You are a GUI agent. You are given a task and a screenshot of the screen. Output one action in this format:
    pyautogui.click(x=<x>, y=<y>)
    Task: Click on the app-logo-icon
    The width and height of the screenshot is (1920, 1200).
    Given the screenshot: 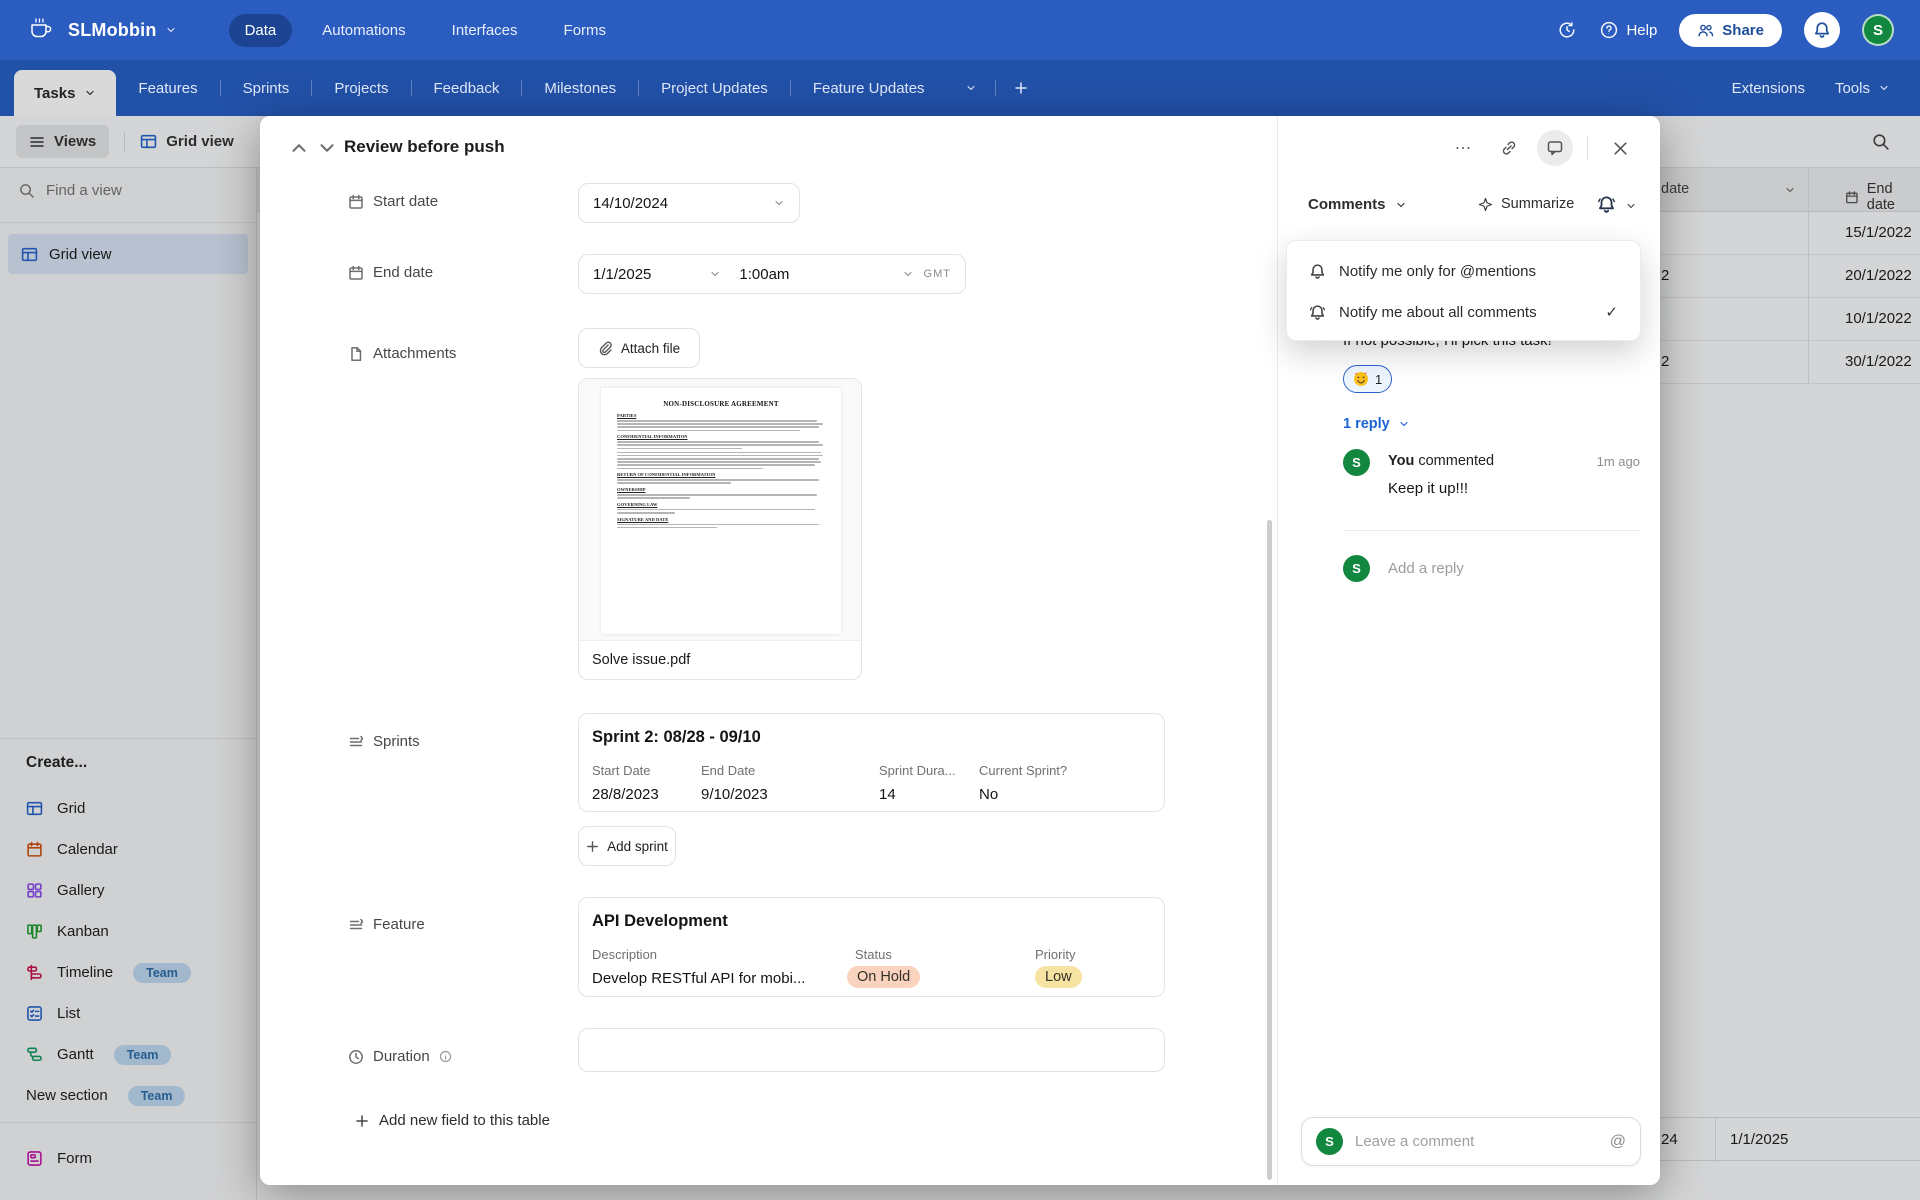 What is the action you would take?
    pyautogui.click(x=41, y=30)
    